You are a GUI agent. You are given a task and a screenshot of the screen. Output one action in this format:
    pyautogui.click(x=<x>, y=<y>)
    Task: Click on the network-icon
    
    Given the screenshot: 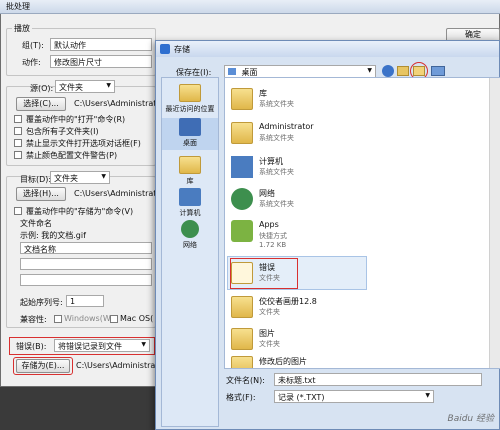 What is the action you would take?
    pyautogui.click(x=242, y=199)
    